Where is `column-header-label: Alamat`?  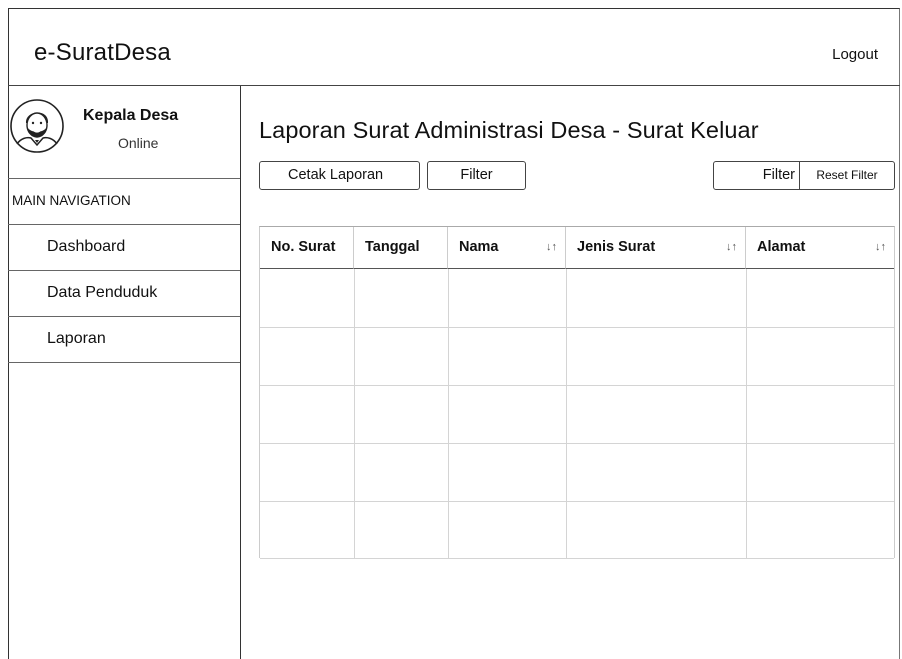 column-header-label: Alamat is located at coordinates (781, 247).